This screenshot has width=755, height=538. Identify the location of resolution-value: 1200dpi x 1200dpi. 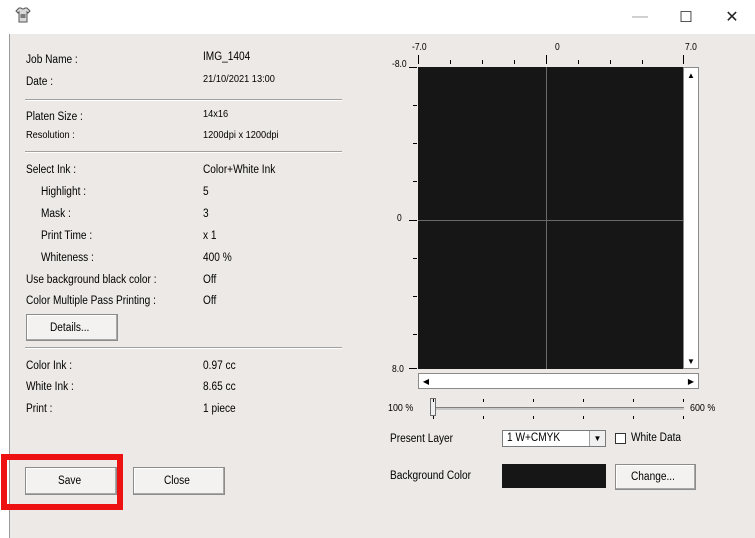
(241, 135).